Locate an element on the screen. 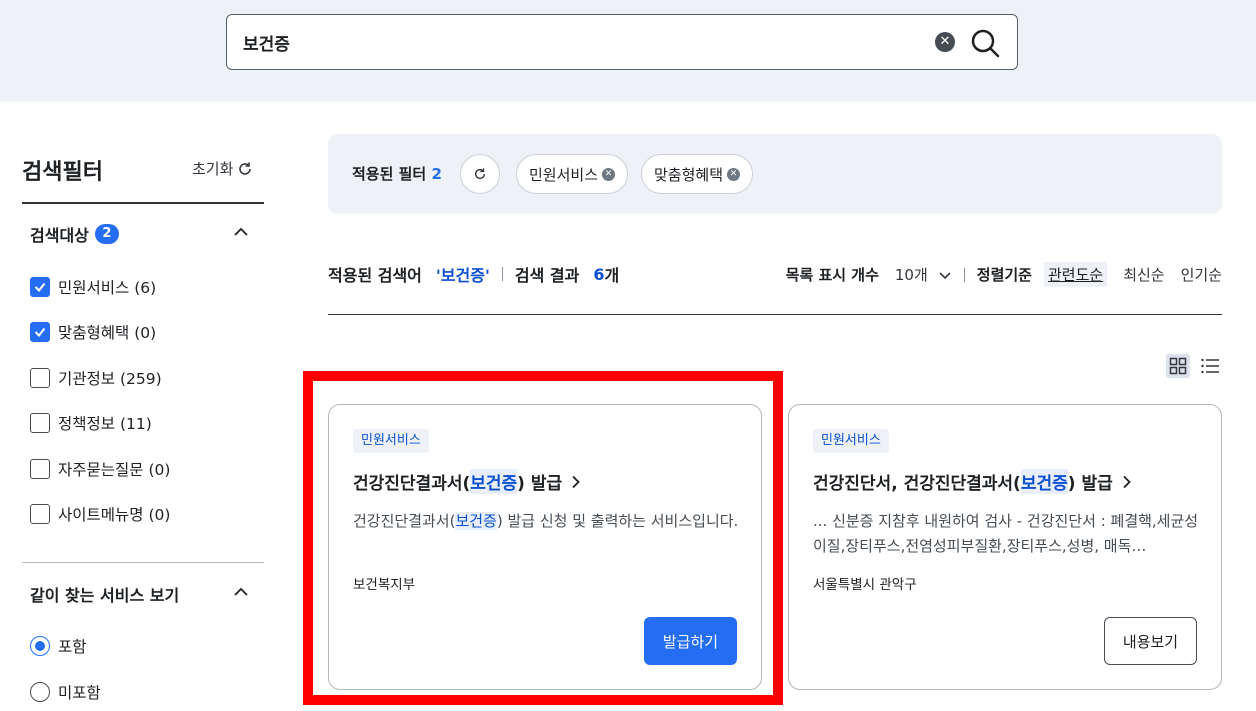  applied-count: 2 is located at coordinates (436, 174).